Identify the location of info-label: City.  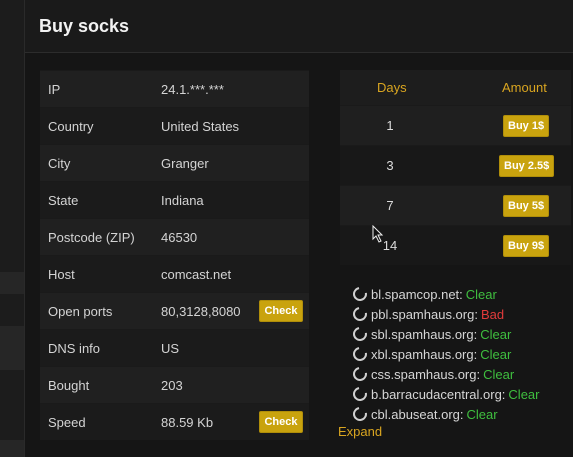
(59, 163).